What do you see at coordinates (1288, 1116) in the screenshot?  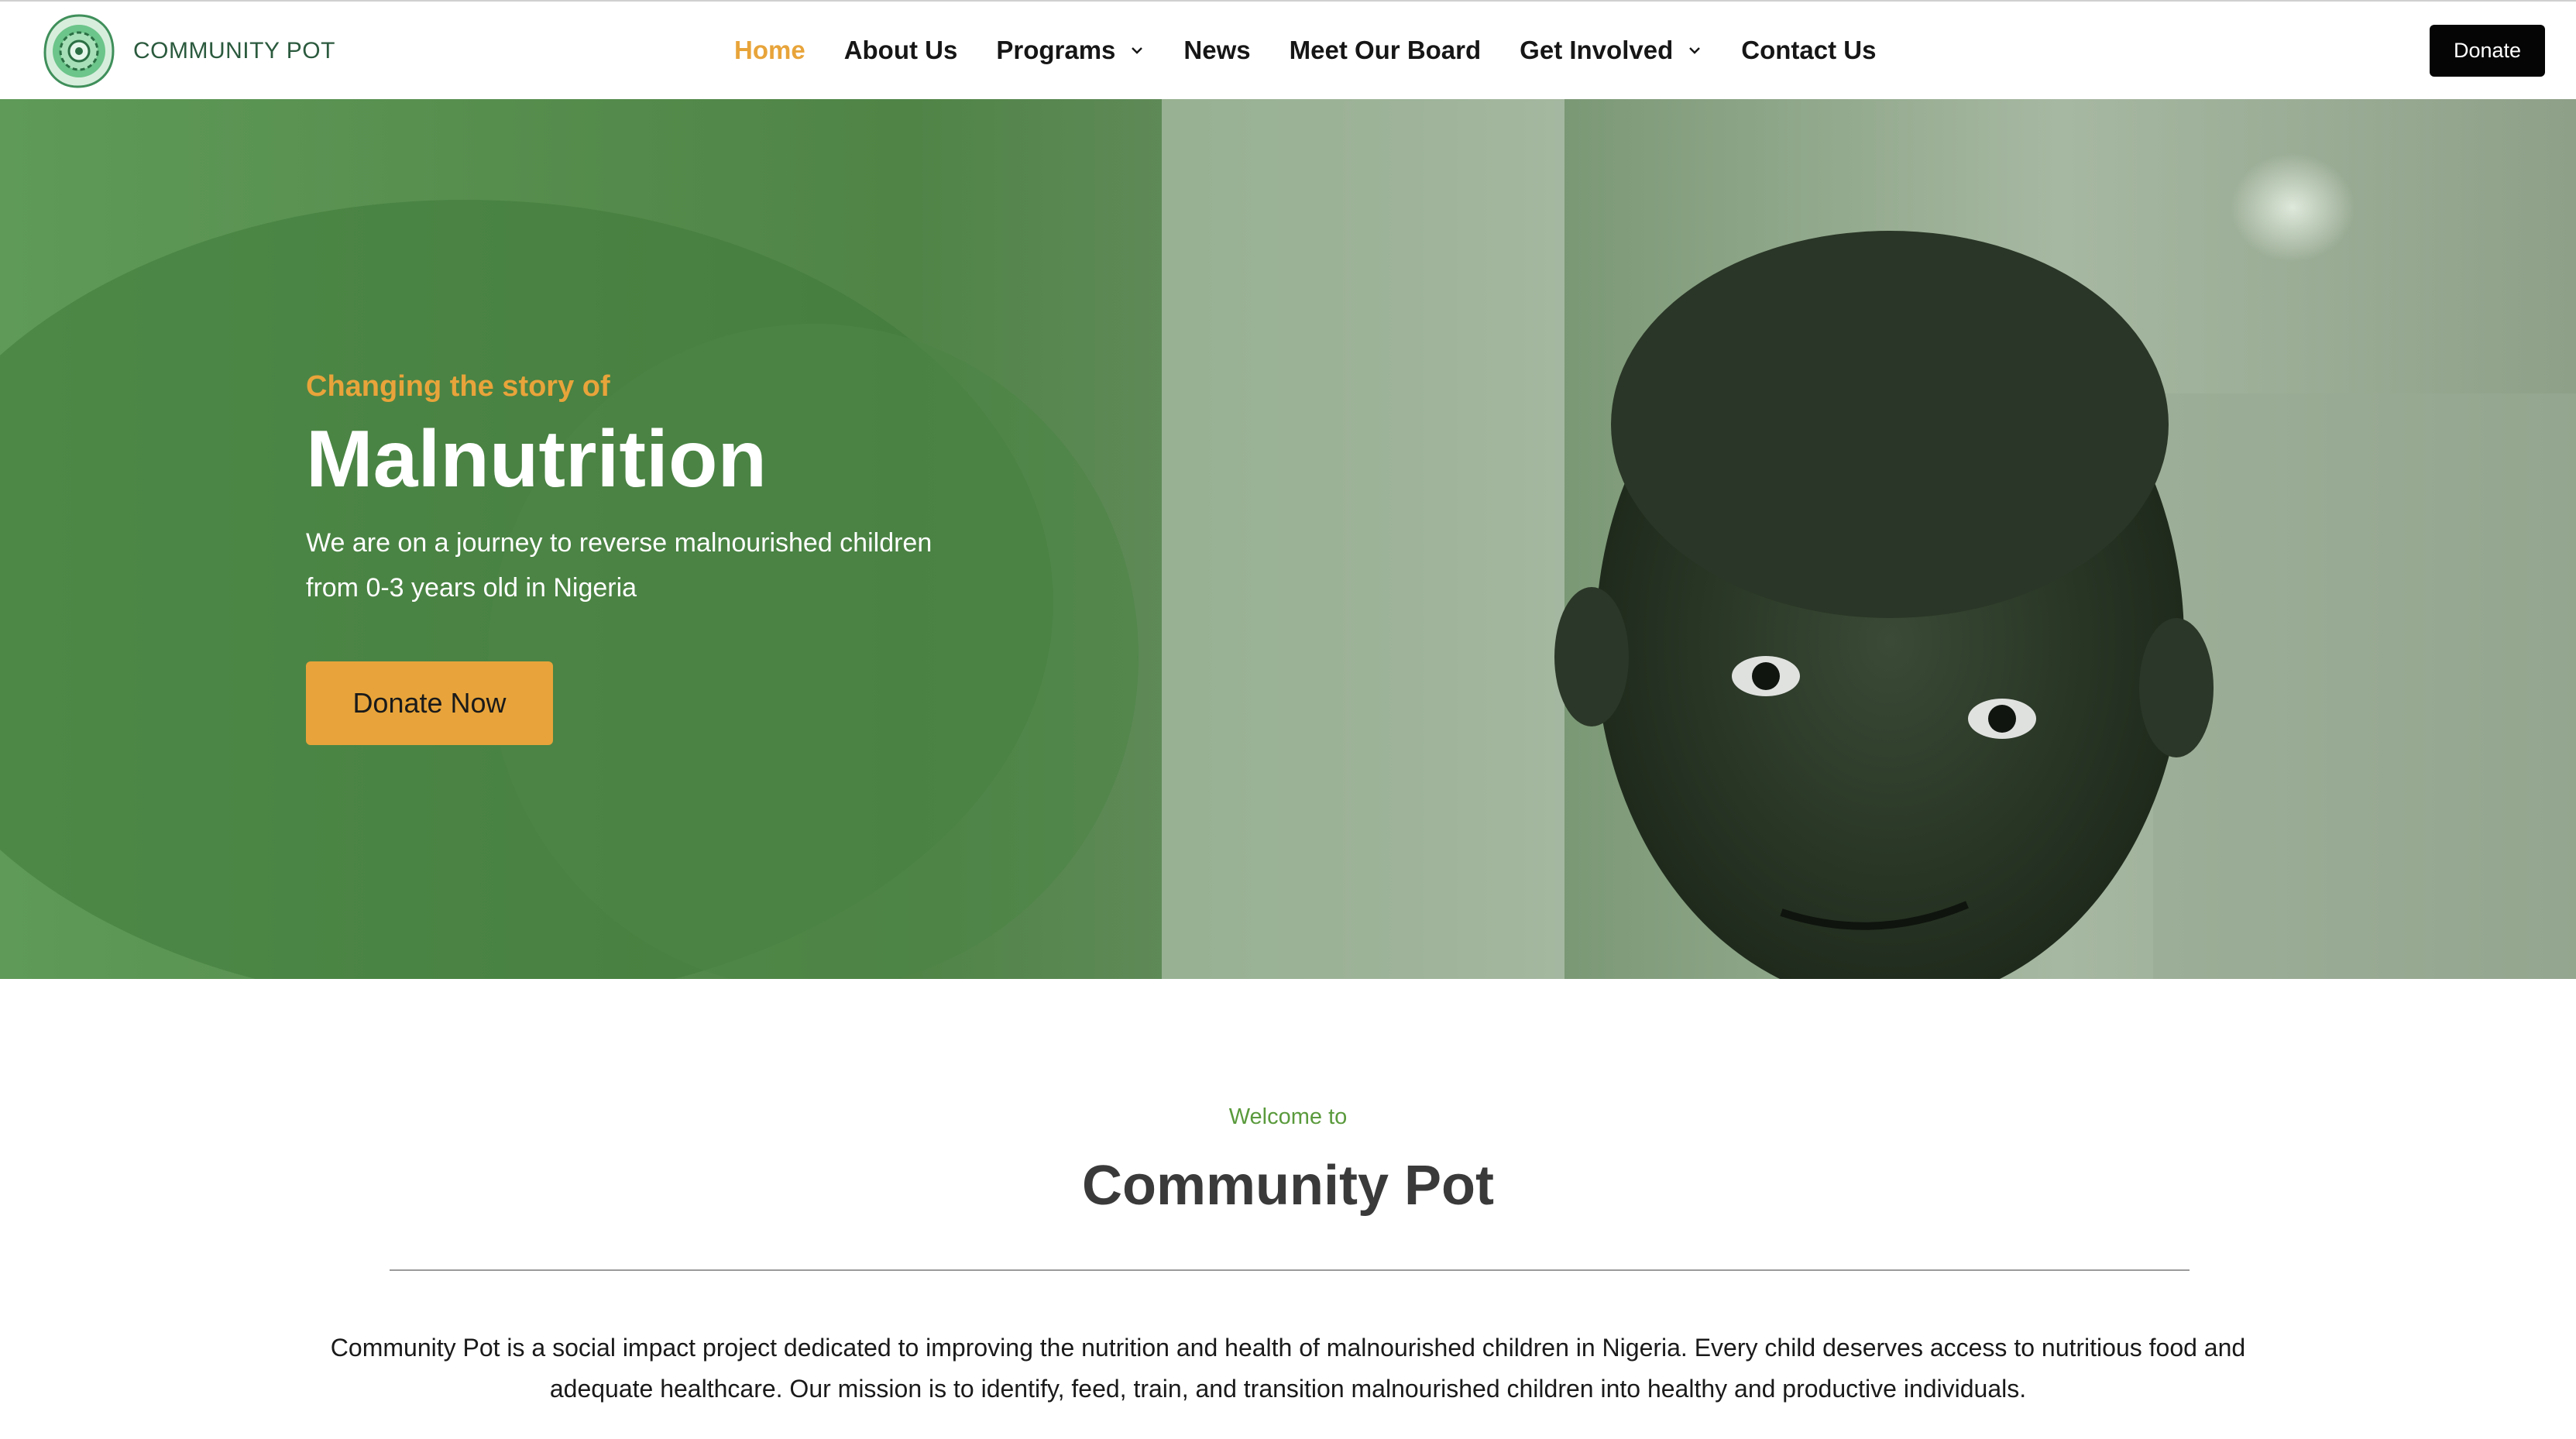 I see `welcome-kicker: Welcome to` at bounding box center [1288, 1116].